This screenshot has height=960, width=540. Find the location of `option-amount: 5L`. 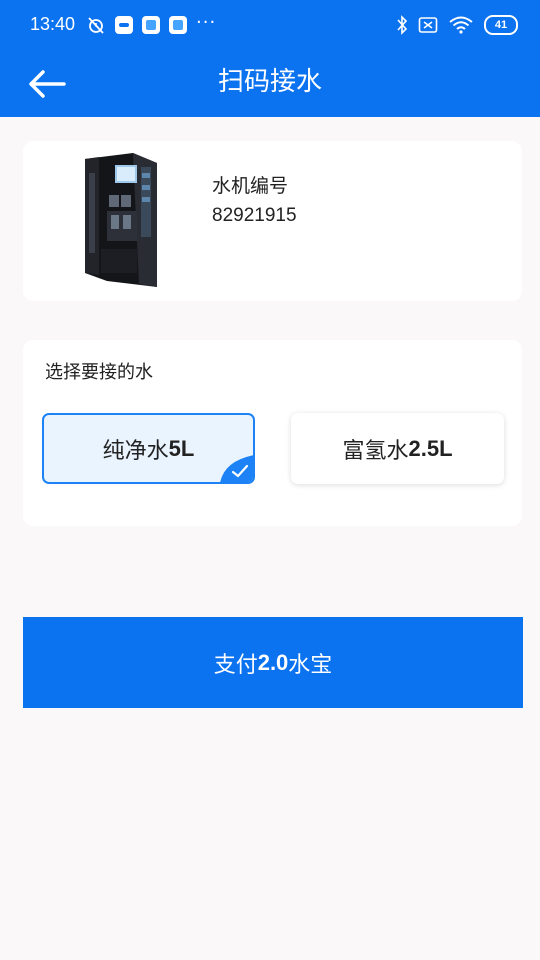

option-amount: 5L is located at coordinates (181, 448).